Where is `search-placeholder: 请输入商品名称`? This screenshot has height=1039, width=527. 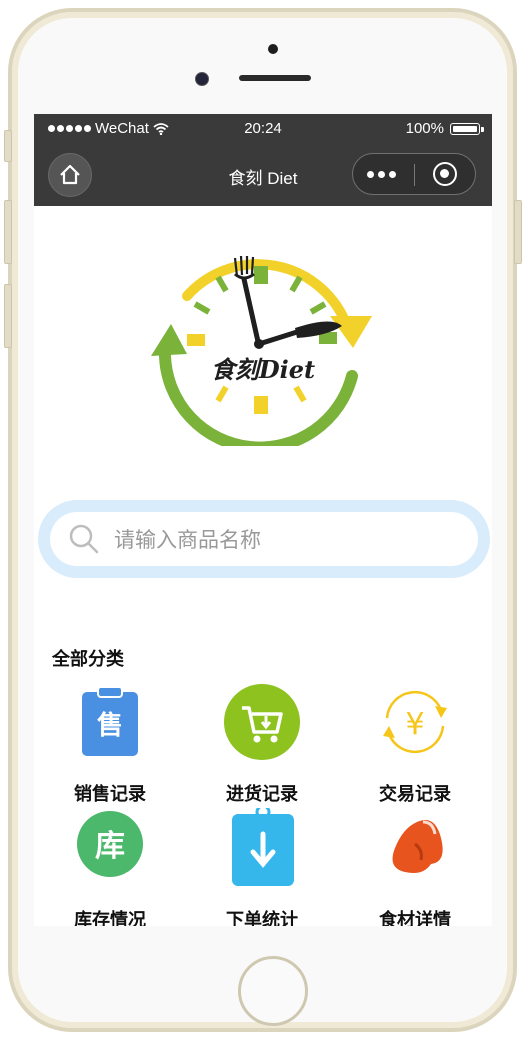
search-placeholder: 请输入商品名称 is located at coordinates (187, 540).